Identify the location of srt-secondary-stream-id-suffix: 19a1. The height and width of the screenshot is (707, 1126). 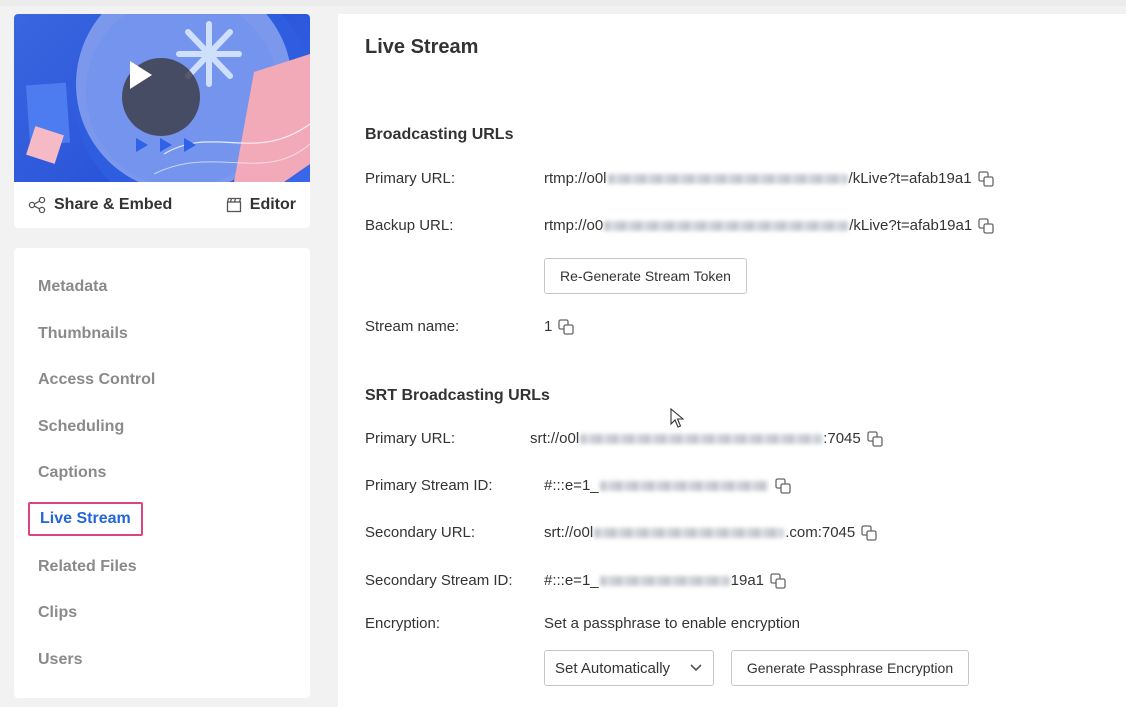
(747, 580).